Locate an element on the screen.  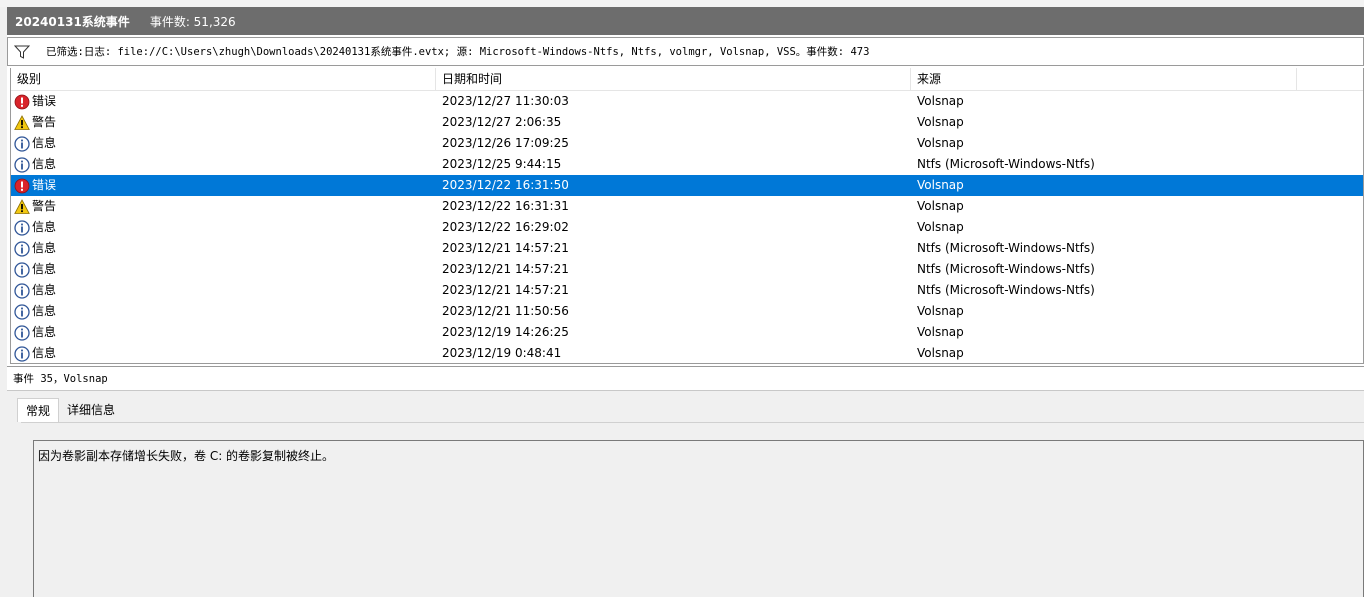
left-edge is located at coordinates (3, 302).